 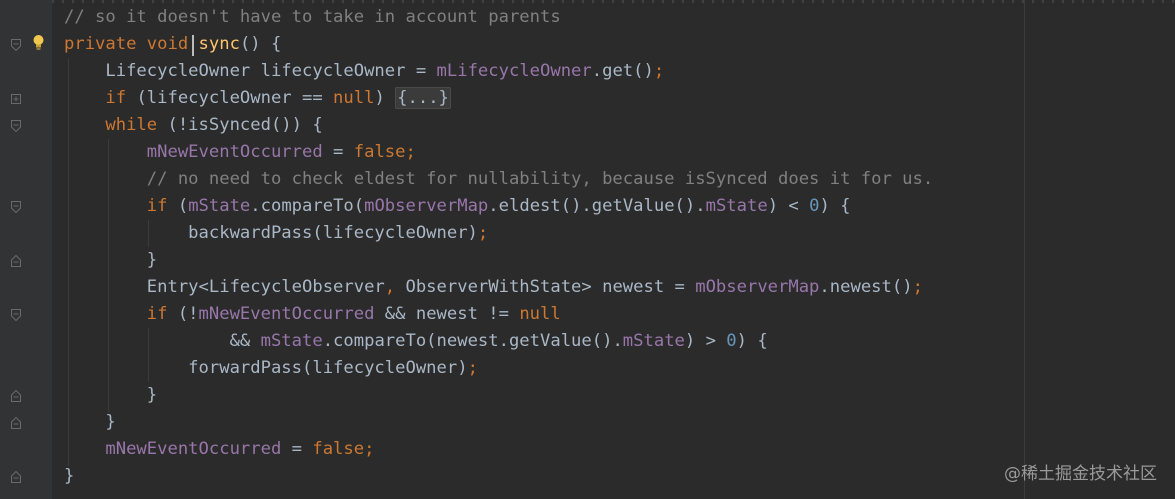 What do you see at coordinates (116, 125) in the screenshot?
I see `code-token: while` at bounding box center [116, 125].